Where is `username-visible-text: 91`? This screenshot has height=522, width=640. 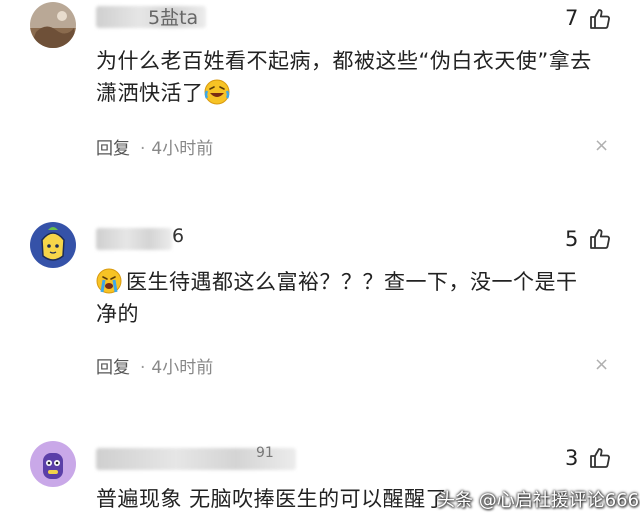 username-visible-text: 91 is located at coordinates (265, 453).